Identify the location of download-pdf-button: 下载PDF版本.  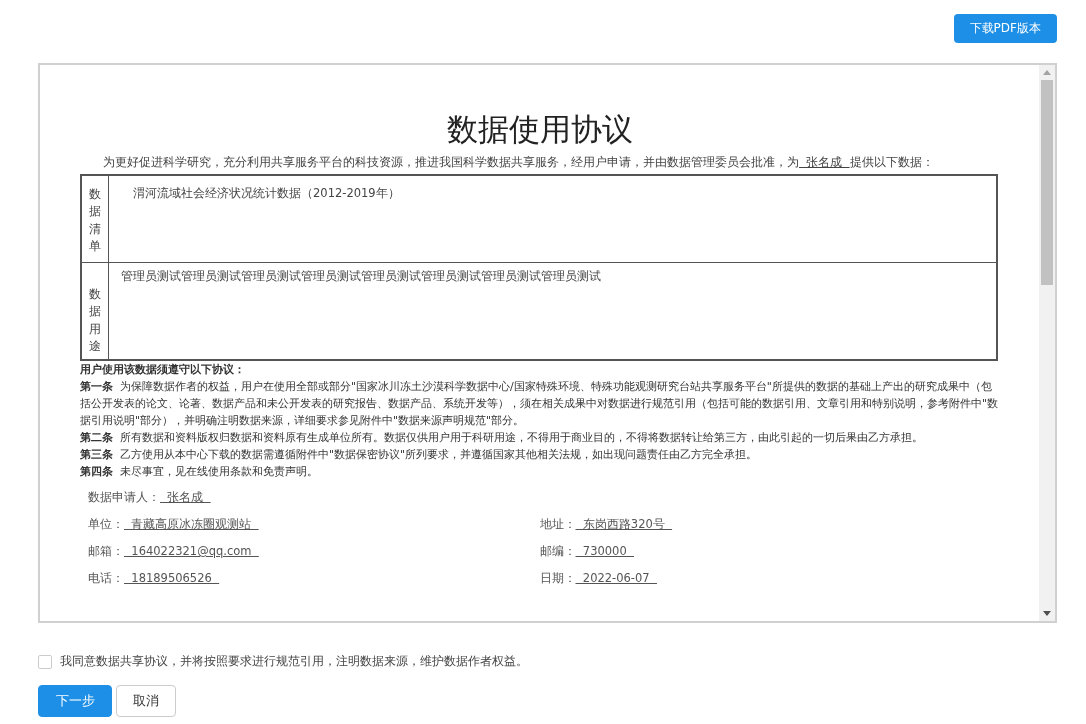
(1005, 28).